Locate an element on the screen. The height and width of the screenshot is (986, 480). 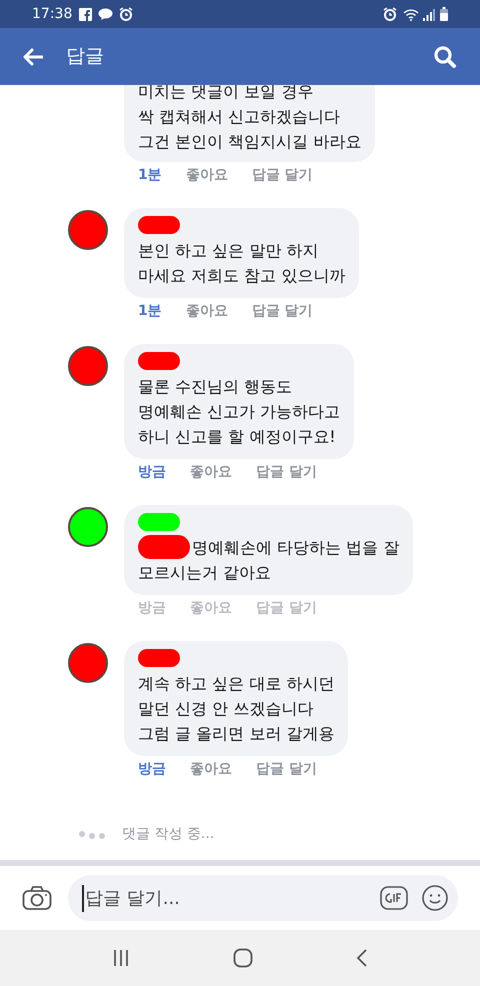
back-arrow-icon is located at coordinates (33, 57).